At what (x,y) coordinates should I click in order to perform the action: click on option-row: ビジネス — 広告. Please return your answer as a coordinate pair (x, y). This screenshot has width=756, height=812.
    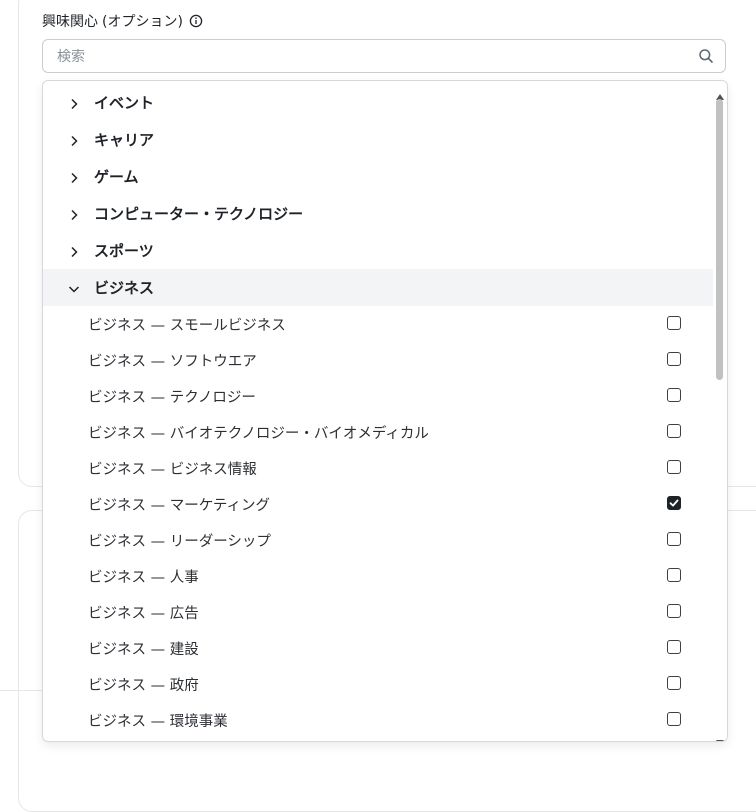
    Looking at the image, I should click on (379, 612).